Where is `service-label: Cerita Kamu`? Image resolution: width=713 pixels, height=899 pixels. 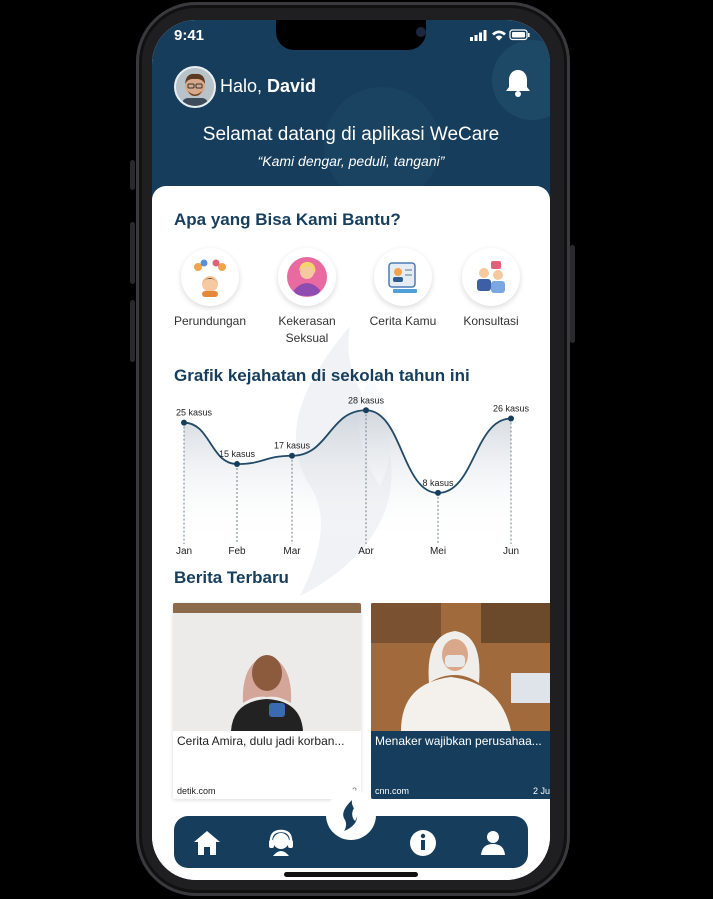
service-label: Cerita Kamu is located at coordinates (403, 321).